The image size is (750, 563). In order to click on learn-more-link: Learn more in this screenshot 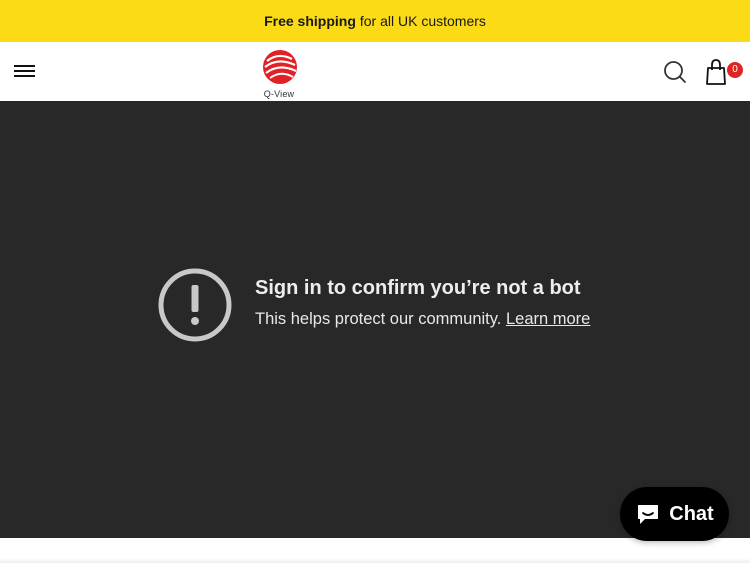, I will do `click(548, 319)`.